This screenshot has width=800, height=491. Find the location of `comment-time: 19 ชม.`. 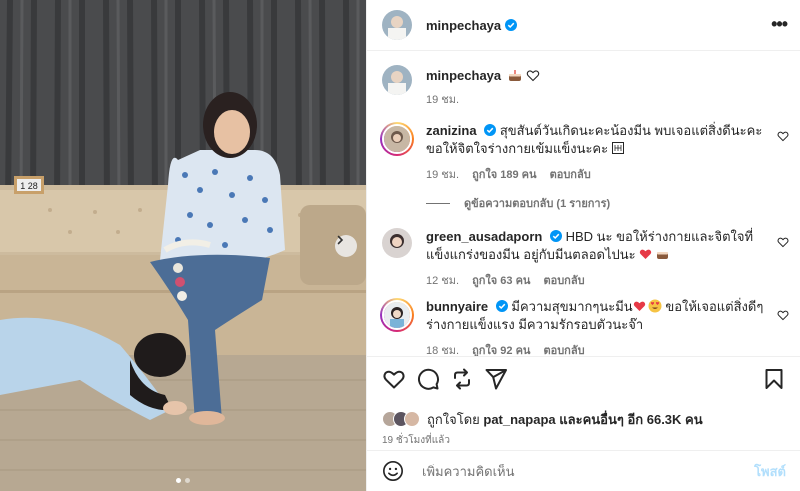

comment-time: 19 ชม. is located at coordinates (442, 175).